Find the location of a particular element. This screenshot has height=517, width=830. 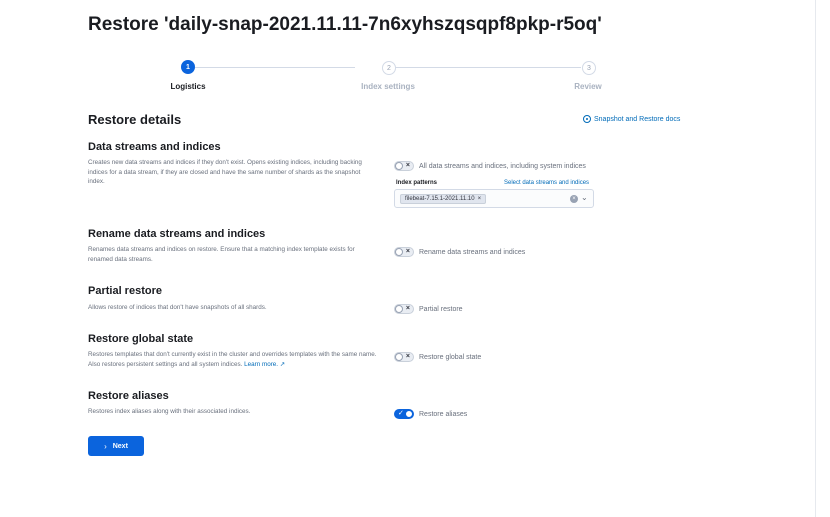

section-heading: Restore details is located at coordinates (135, 119).